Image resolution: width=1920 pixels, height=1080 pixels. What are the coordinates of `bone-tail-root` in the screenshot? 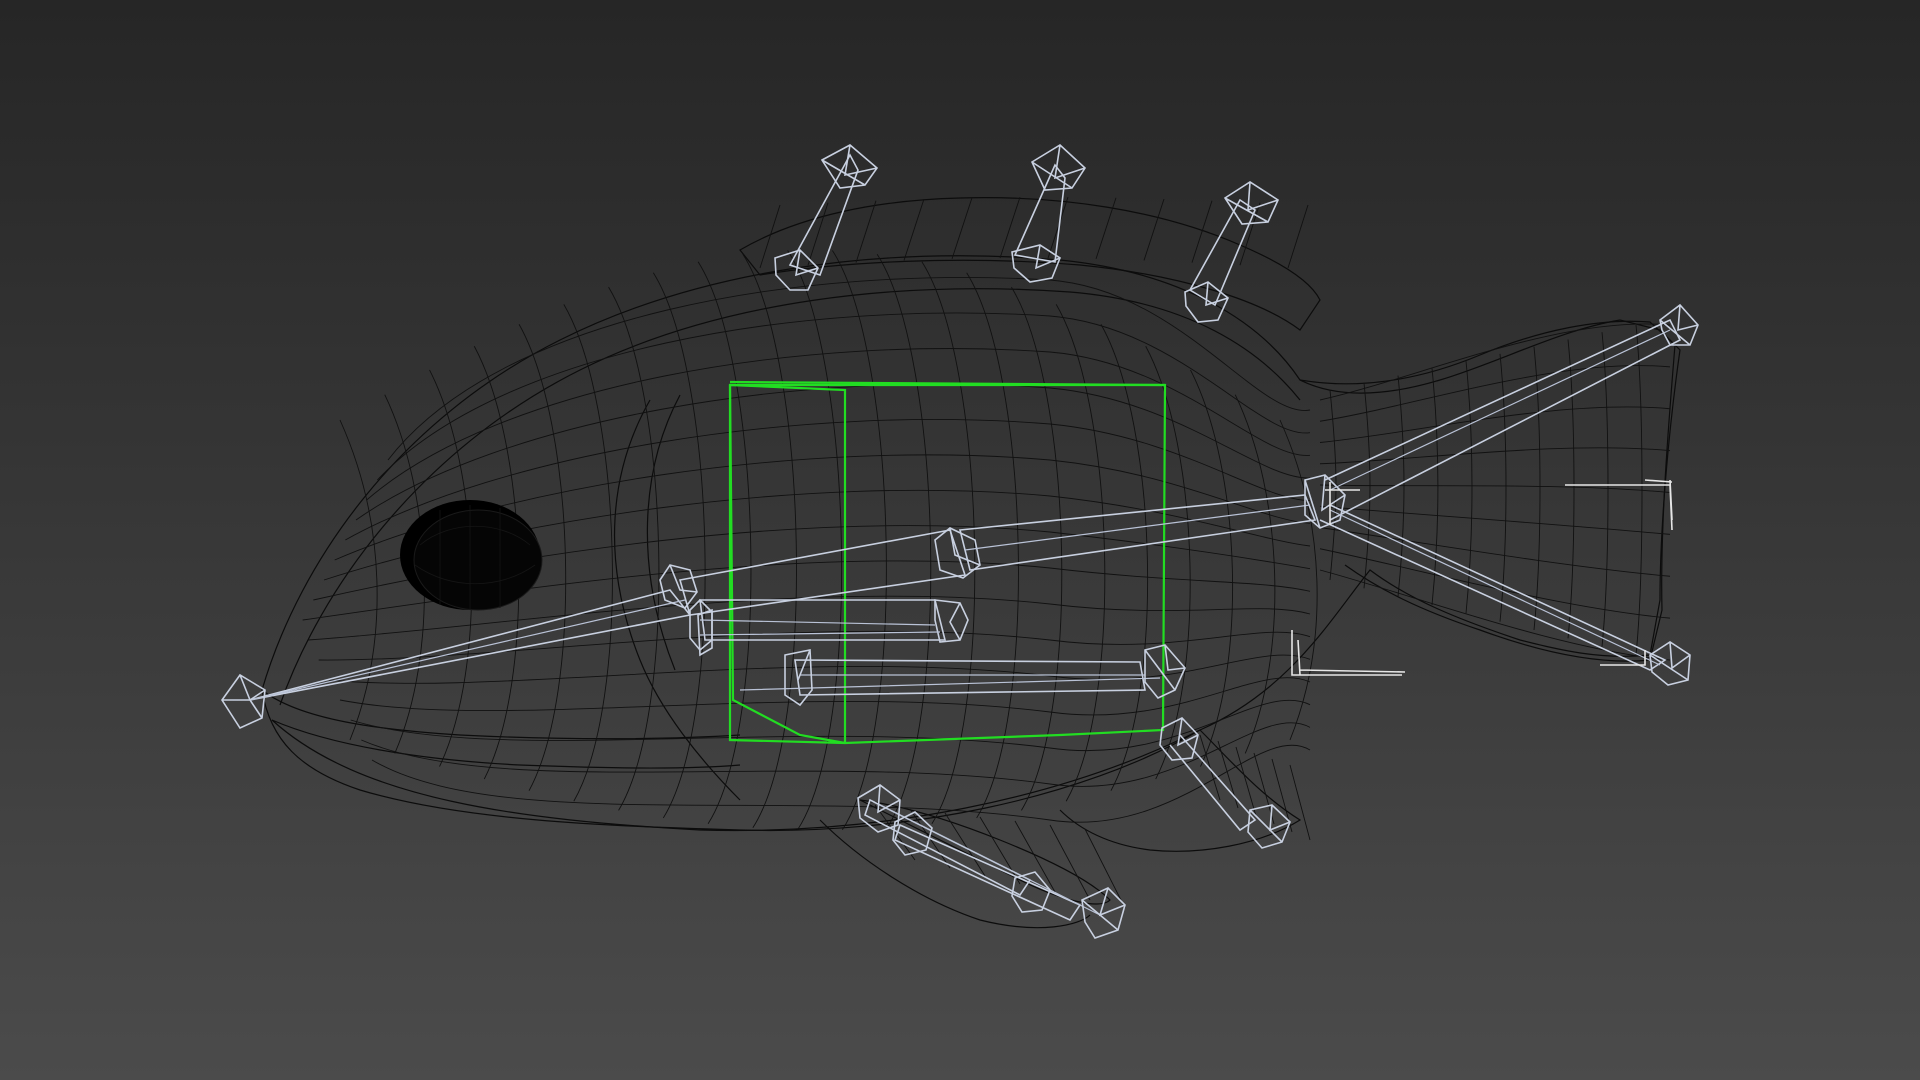 It's located at (1493, 494).